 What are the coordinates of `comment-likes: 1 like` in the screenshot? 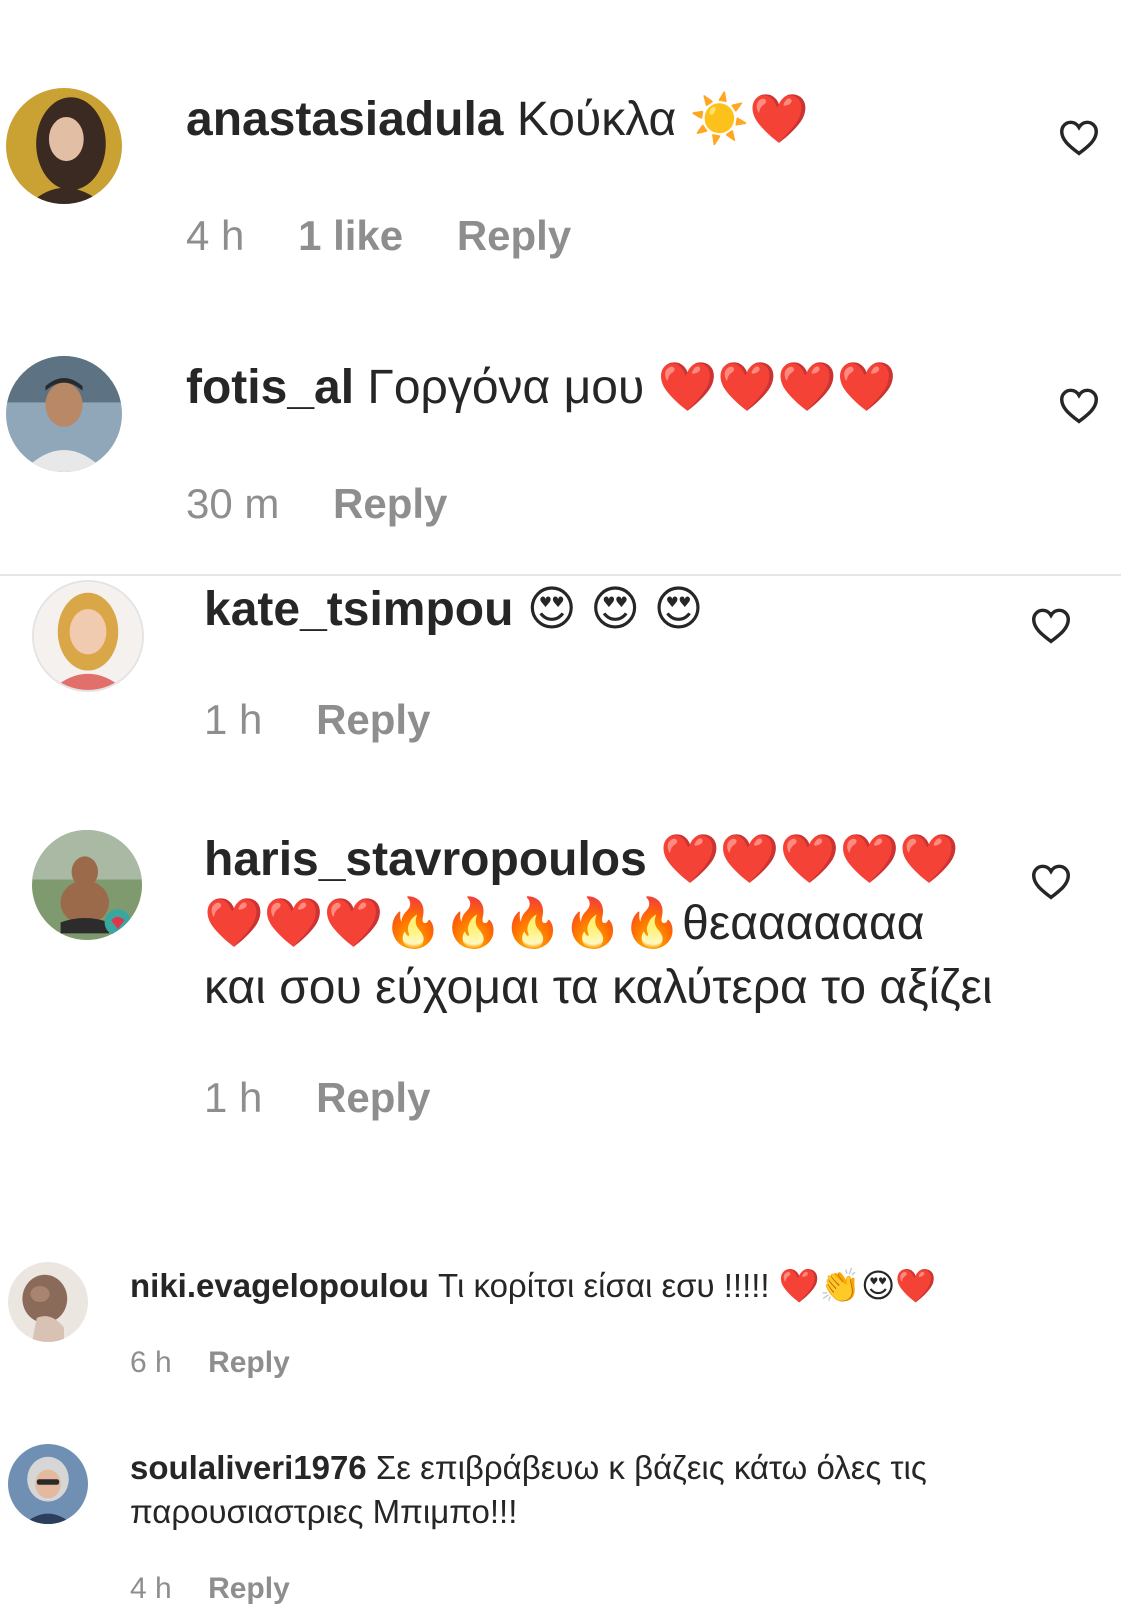 It's located at (350, 235).